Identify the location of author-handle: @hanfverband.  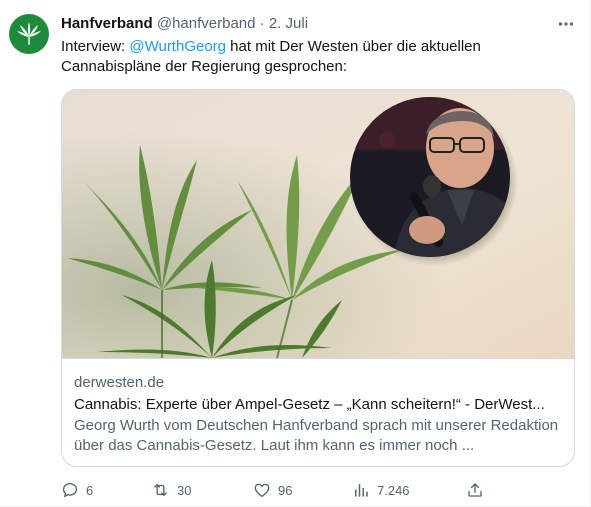
(206, 23).